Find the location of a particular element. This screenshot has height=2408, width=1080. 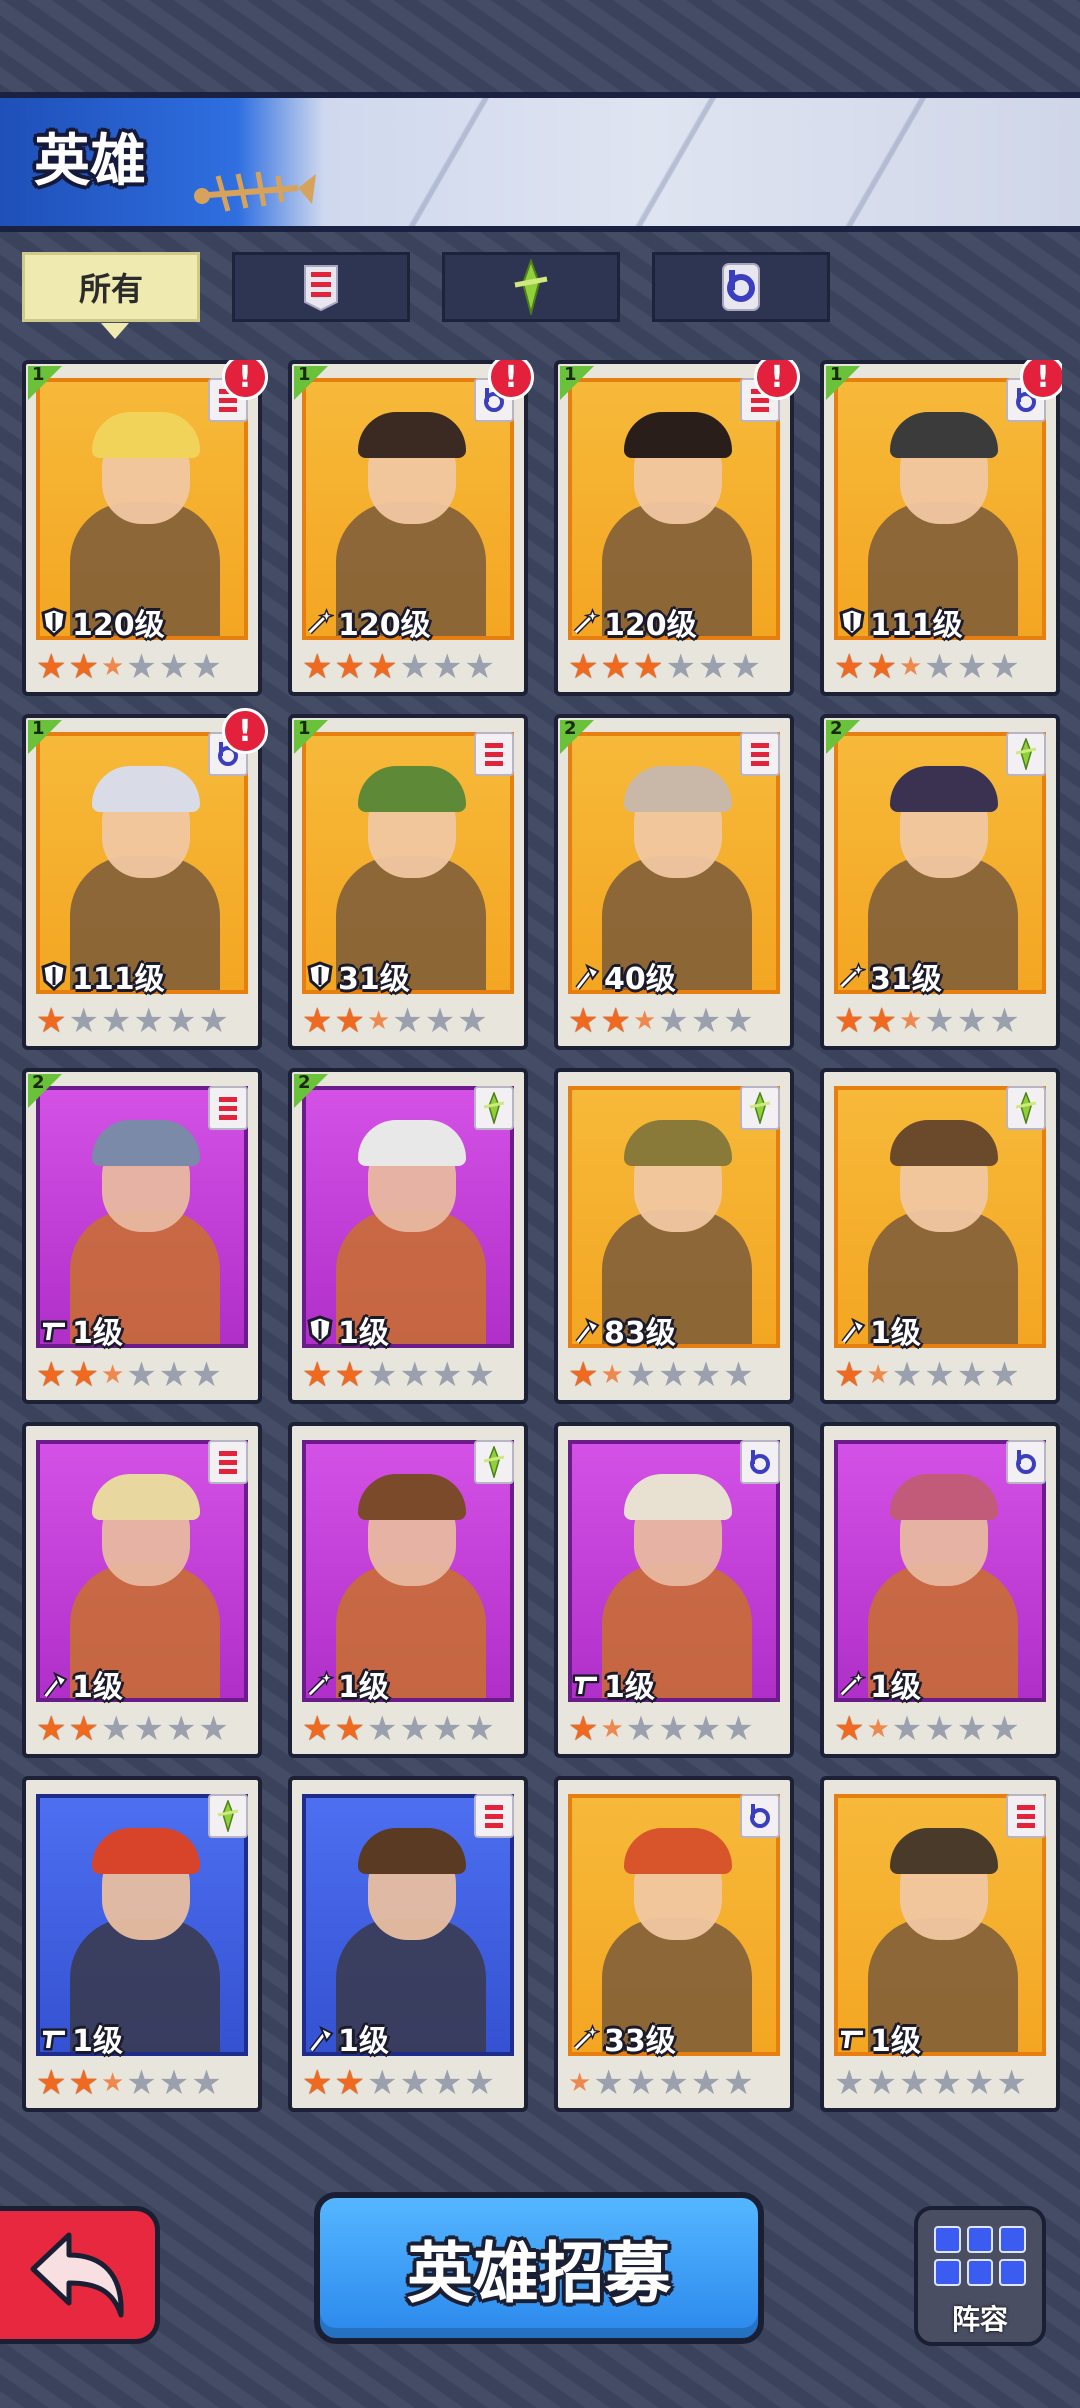

level-row: 120级 is located at coordinates (102, 623).